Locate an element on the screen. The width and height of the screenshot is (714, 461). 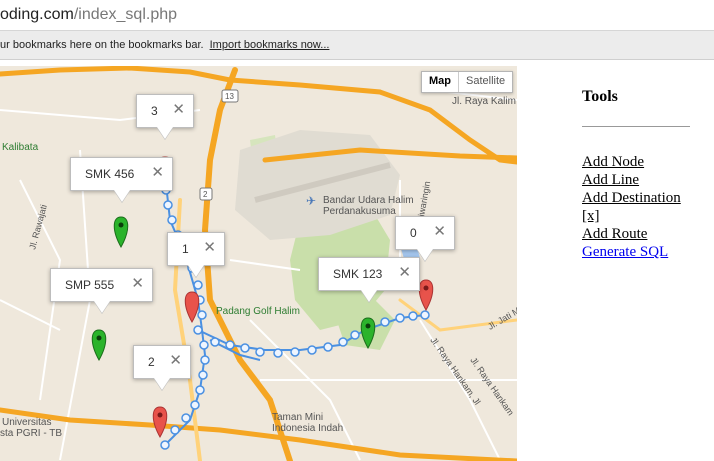
url-text: oding.com/index_sql.php is located at coordinates (88, 15).